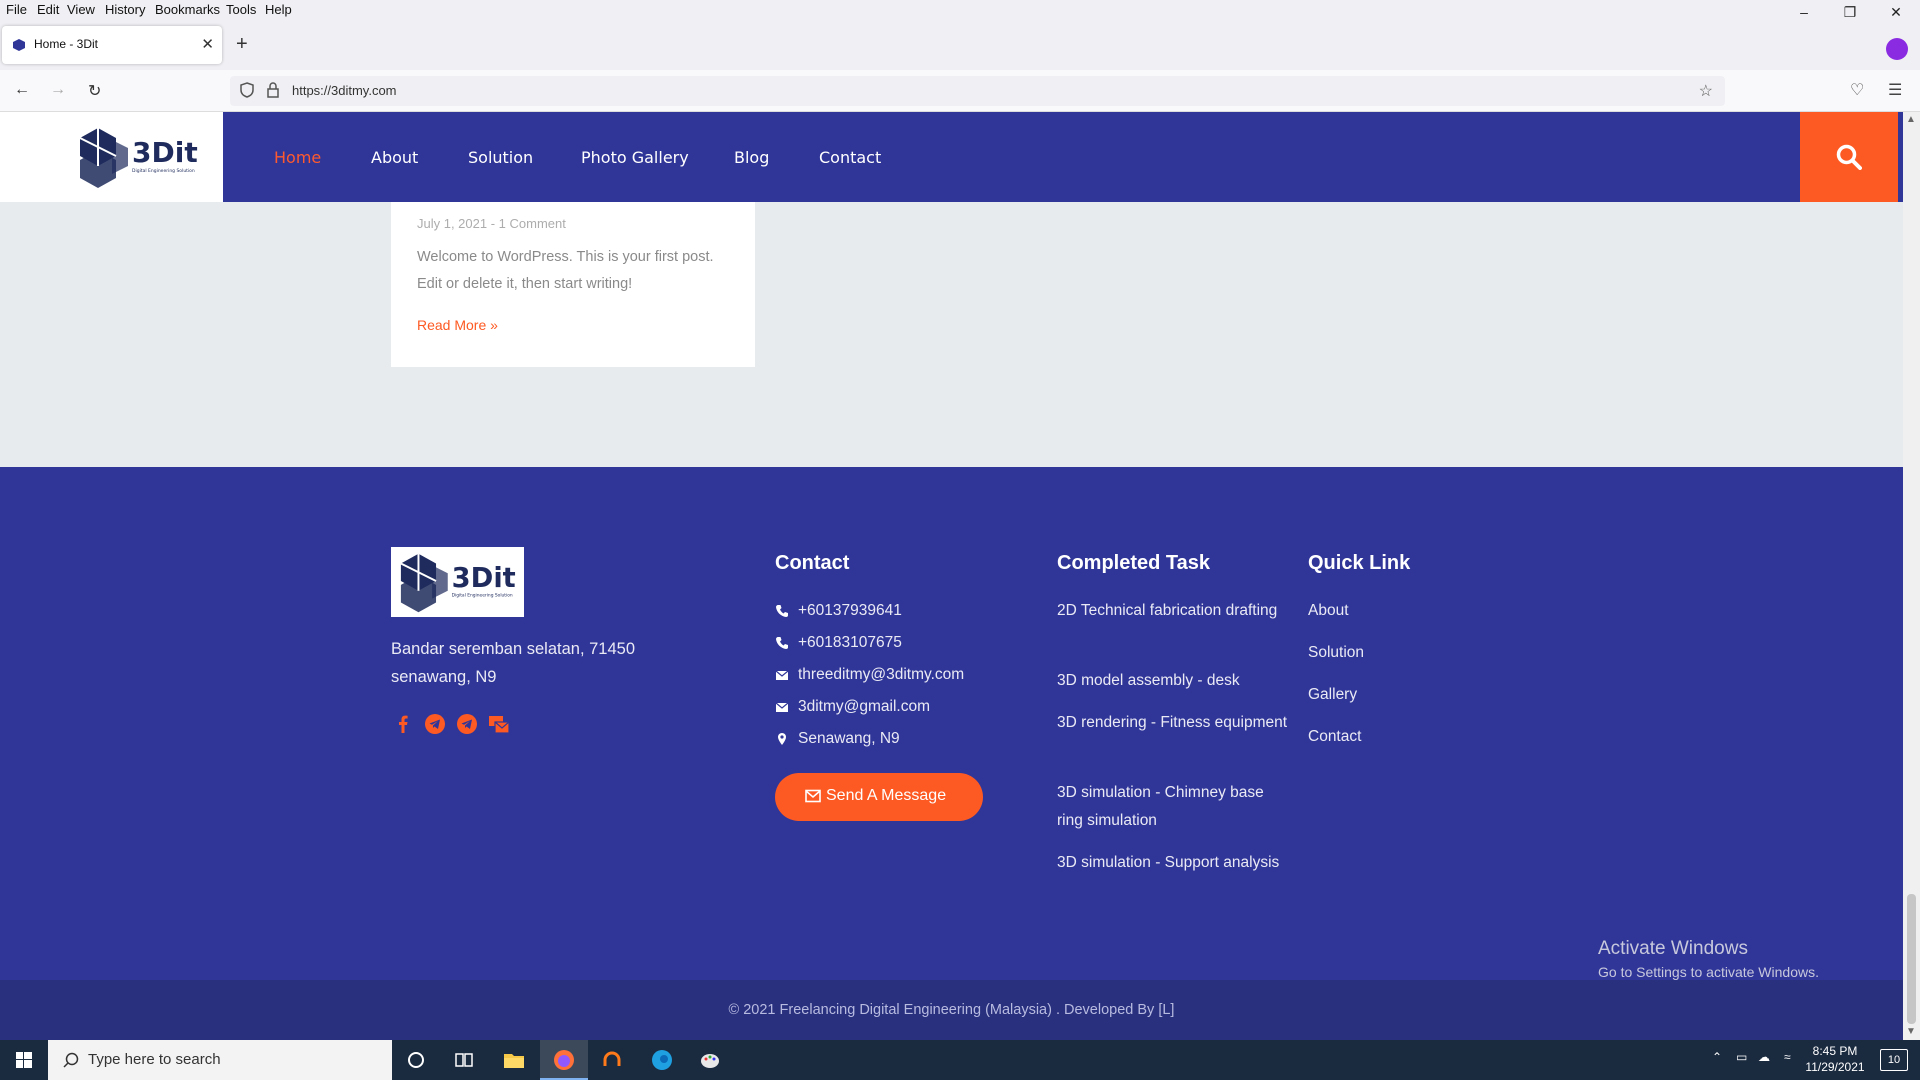 The width and height of the screenshot is (1920, 1080). Describe the element at coordinates (881, 674) in the screenshot. I see `contact-email-1-text: threeditmy@3ditmy.com` at that location.